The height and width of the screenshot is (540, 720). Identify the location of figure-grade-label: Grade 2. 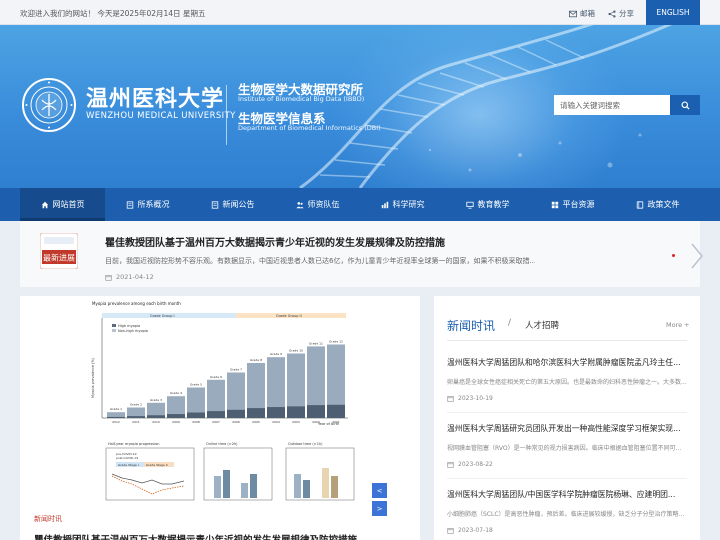
(136, 405).